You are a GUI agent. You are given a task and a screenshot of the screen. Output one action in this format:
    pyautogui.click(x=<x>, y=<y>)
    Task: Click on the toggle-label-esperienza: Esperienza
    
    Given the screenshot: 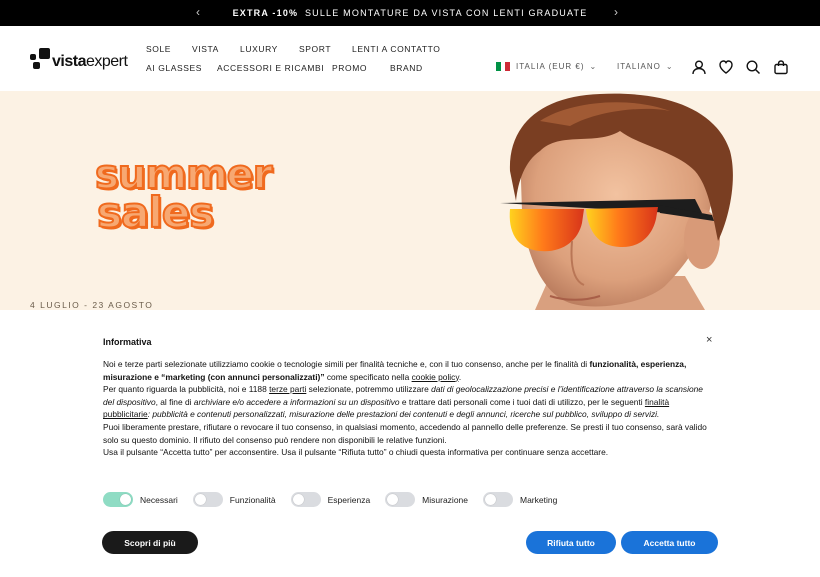 What is the action you would take?
    pyautogui.click(x=349, y=499)
    